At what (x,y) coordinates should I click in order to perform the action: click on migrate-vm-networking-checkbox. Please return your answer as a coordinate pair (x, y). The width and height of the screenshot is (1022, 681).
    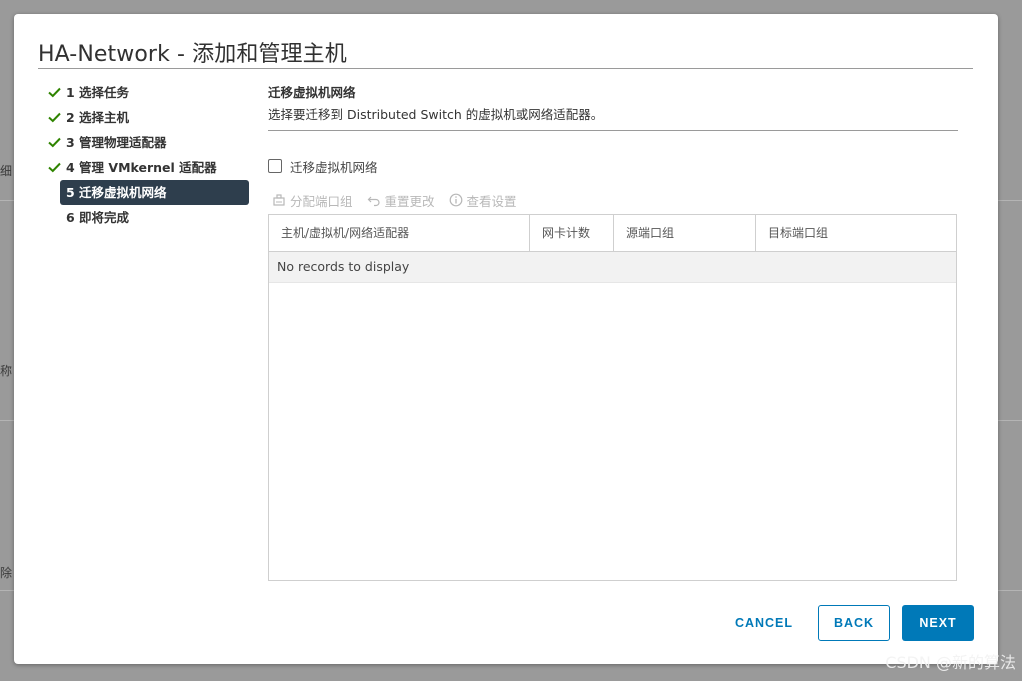
    Looking at the image, I should click on (275, 166).